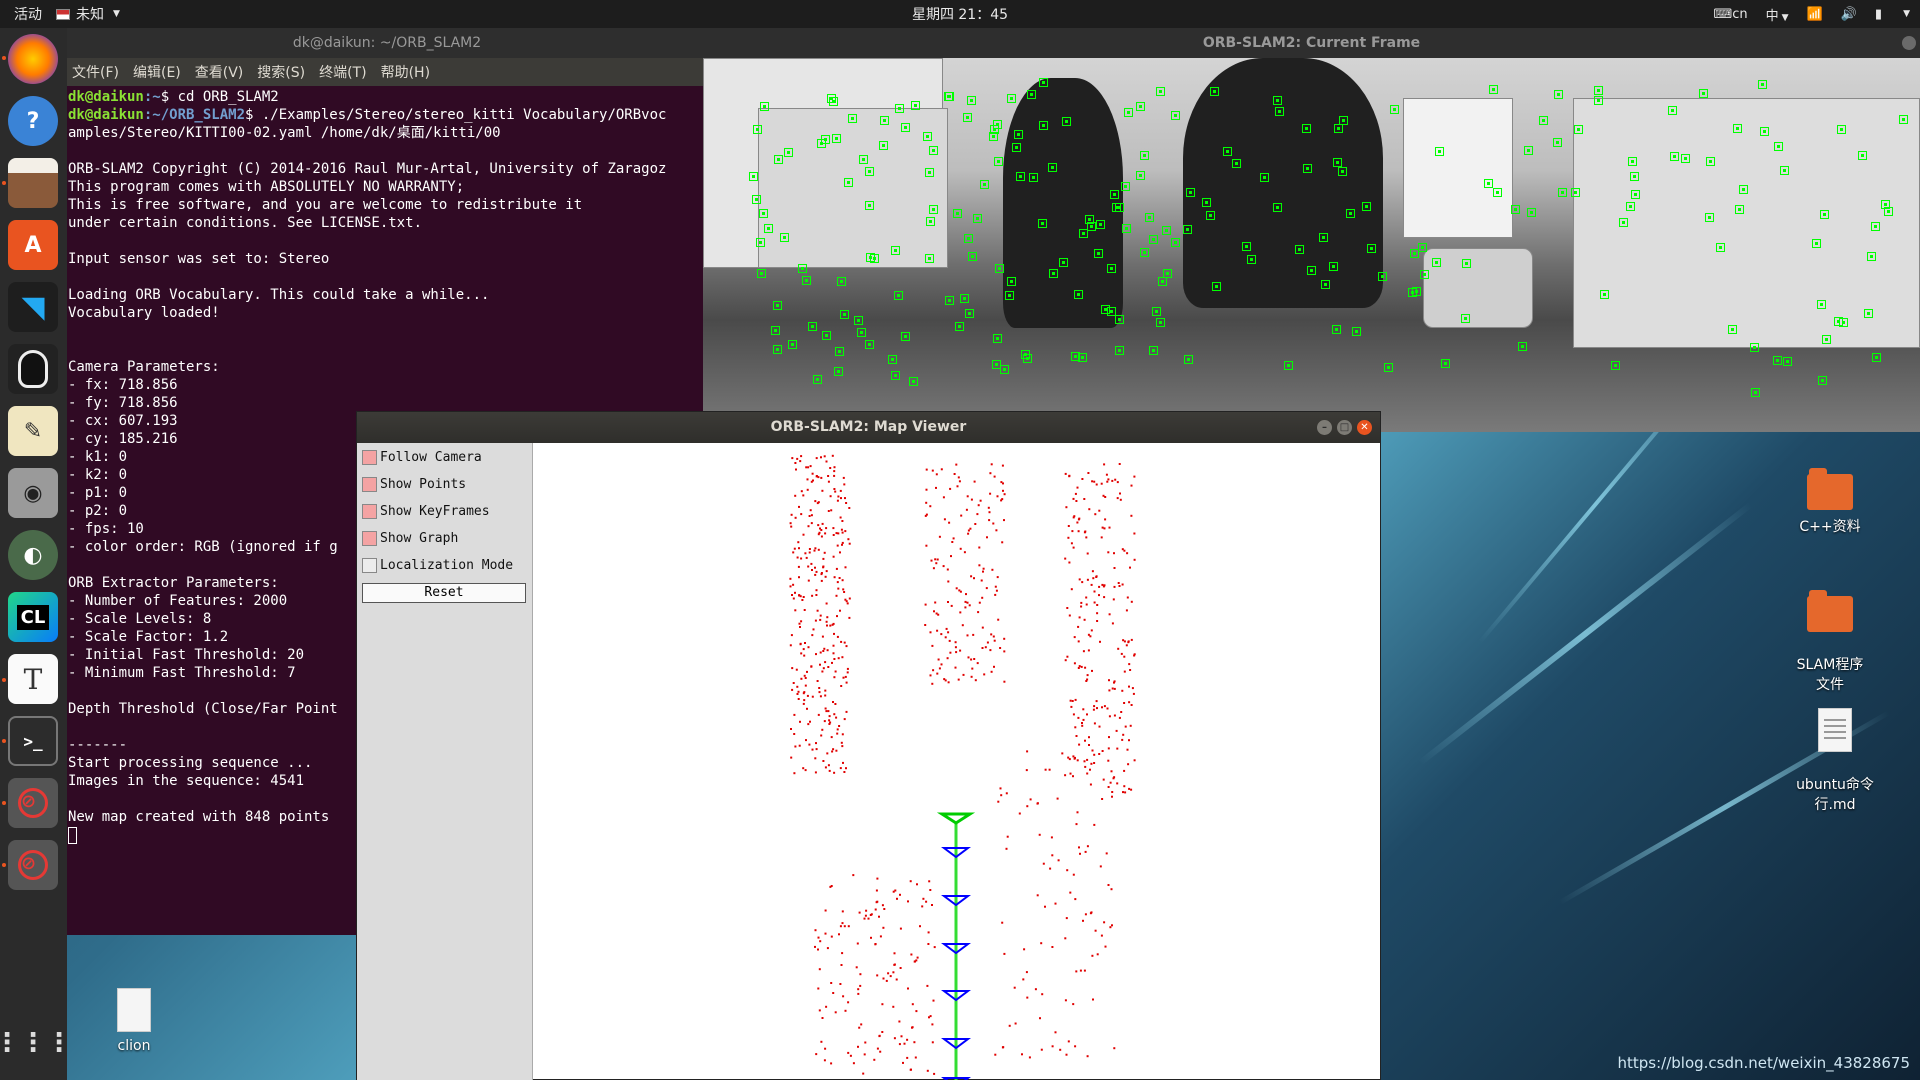 This screenshot has width=1920, height=1080. Describe the element at coordinates (33, 121) in the screenshot. I see `help-icon: ?` at that location.